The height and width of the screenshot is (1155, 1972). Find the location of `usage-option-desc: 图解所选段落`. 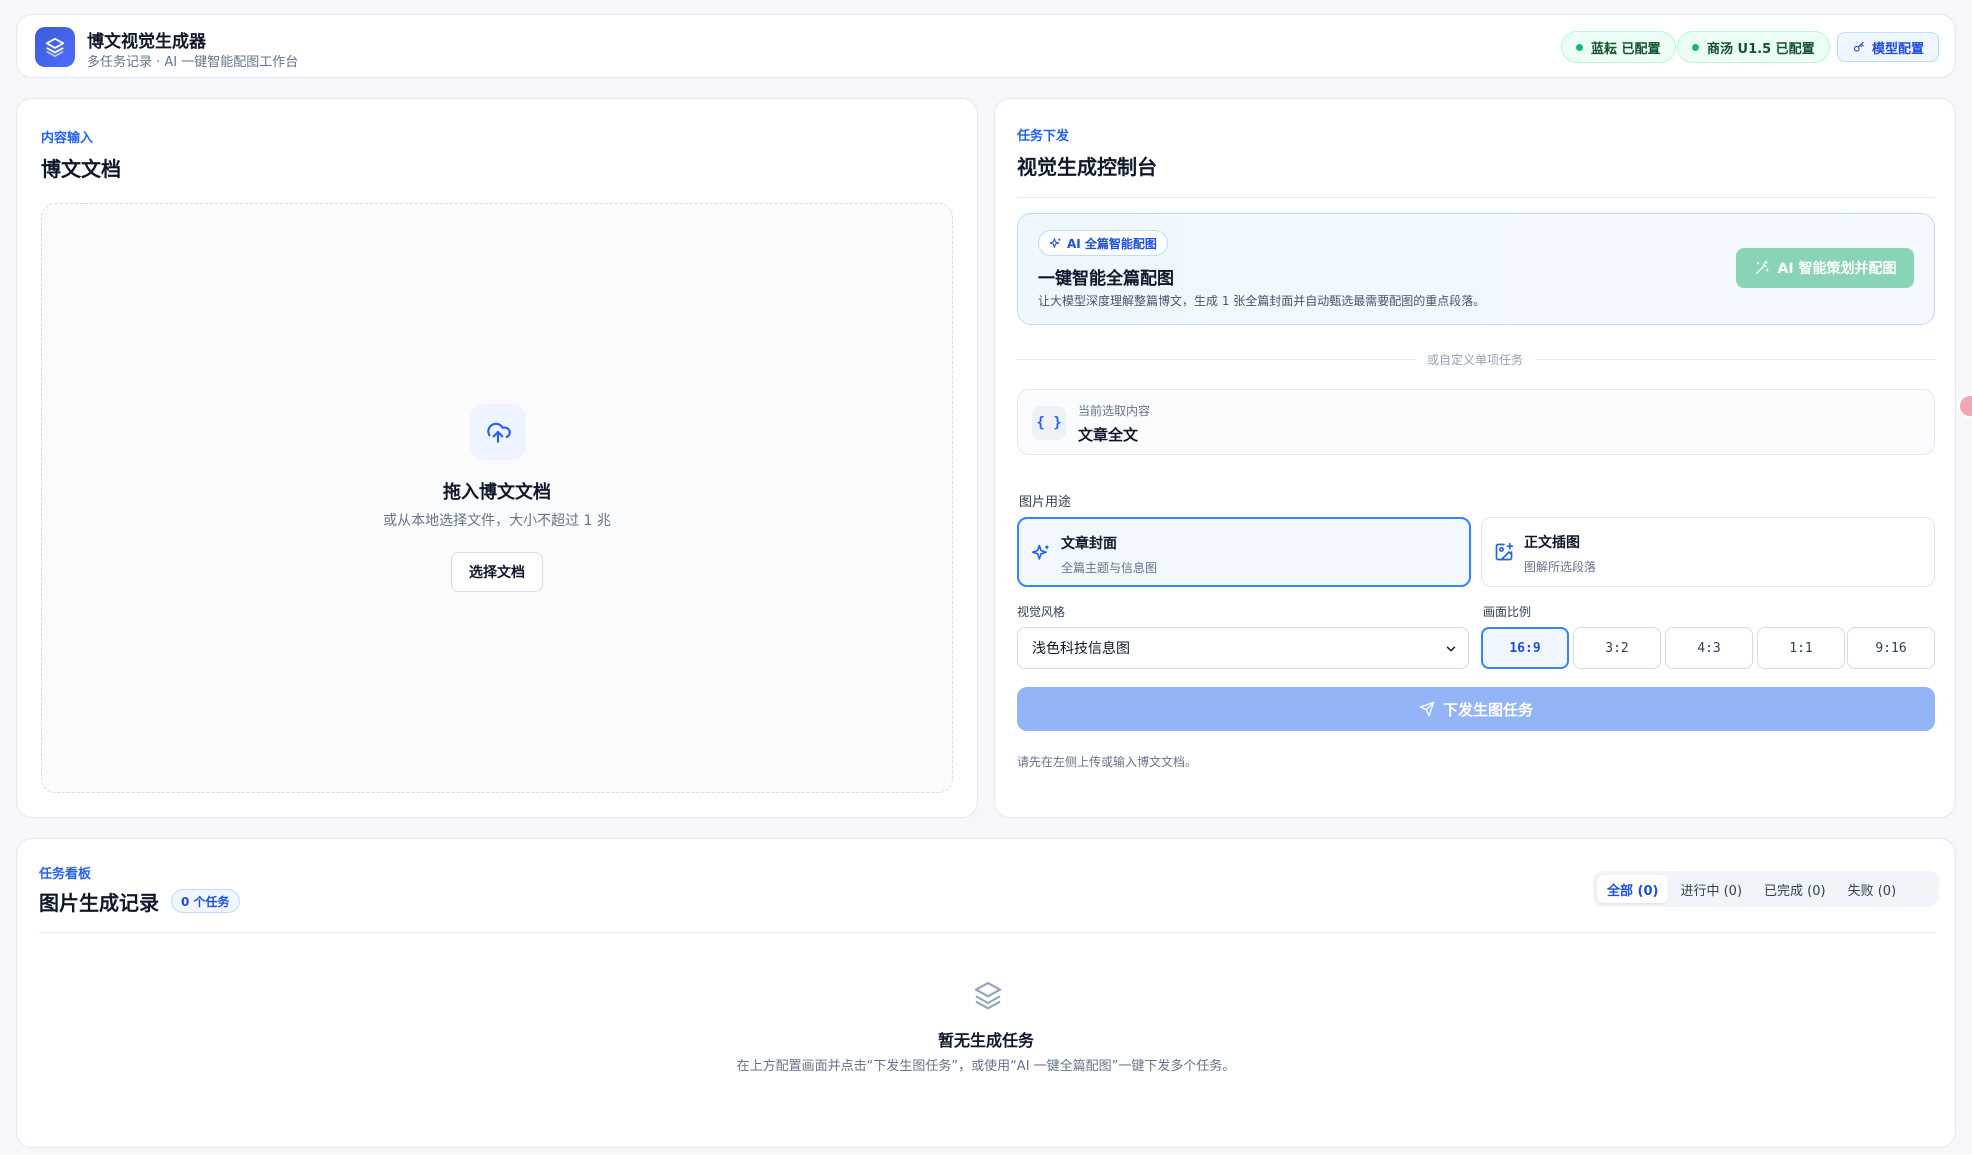

usage-option-desc: 图解所选段落 is located at coordinates (1560, 567).